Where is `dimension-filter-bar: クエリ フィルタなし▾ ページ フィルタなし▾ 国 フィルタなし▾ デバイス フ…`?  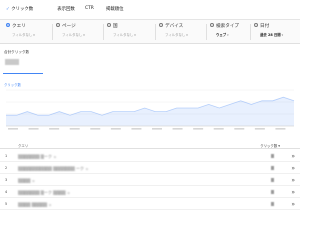
dimension-filter-bar: クエリ フィルタなし▾ ページ フィルタなし▾ 国 フィルタなし▾ デバイス フ… is located at coordinates (150, 32).